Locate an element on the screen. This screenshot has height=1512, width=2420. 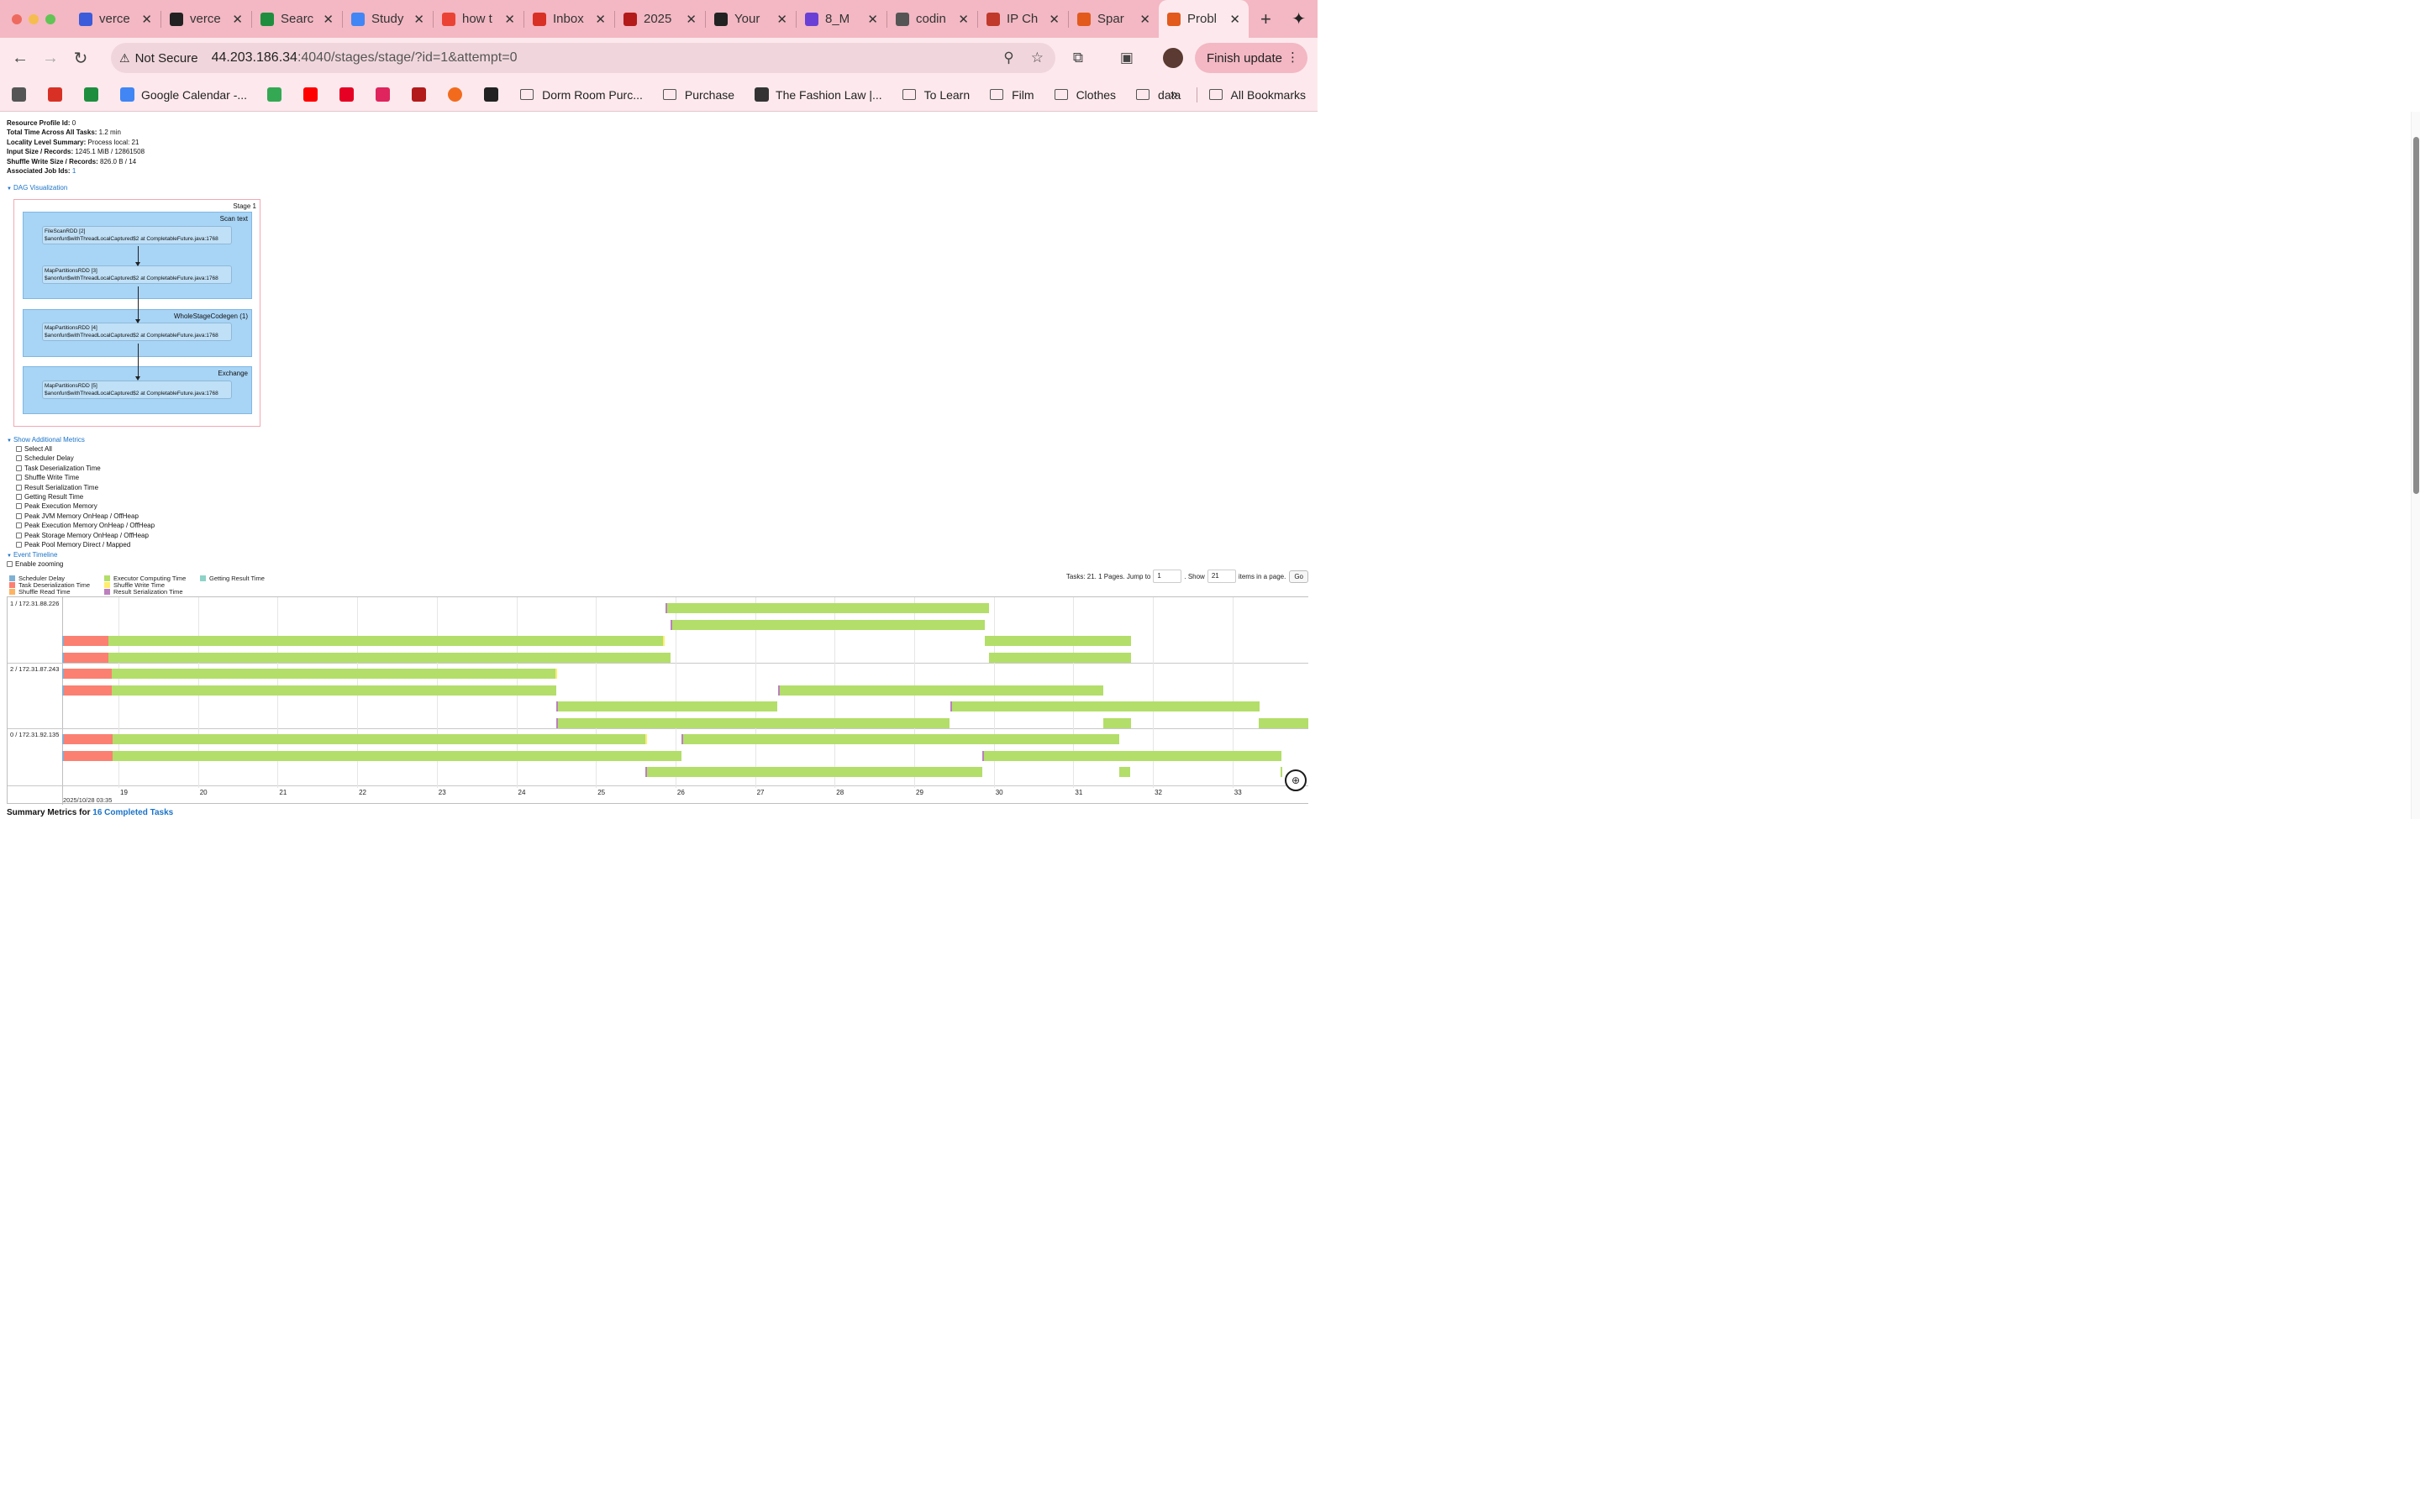
profile-avatar is located at coordinates (1172, 58).